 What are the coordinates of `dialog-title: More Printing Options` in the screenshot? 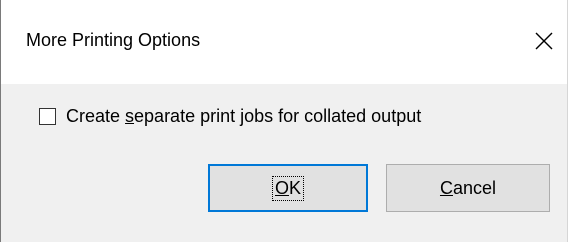 It's located at (113, 40).